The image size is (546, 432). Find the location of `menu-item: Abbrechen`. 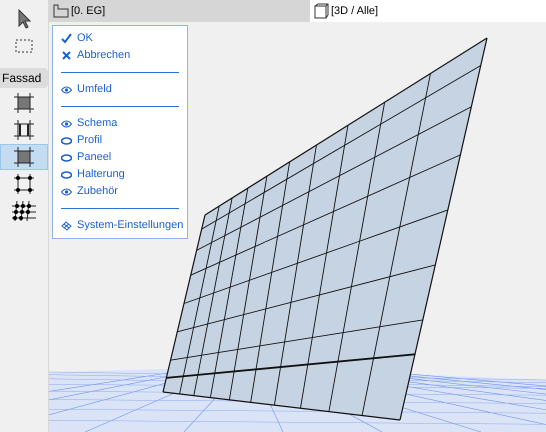

menu-item: Abbrechen is located at coordinates (120, 55).